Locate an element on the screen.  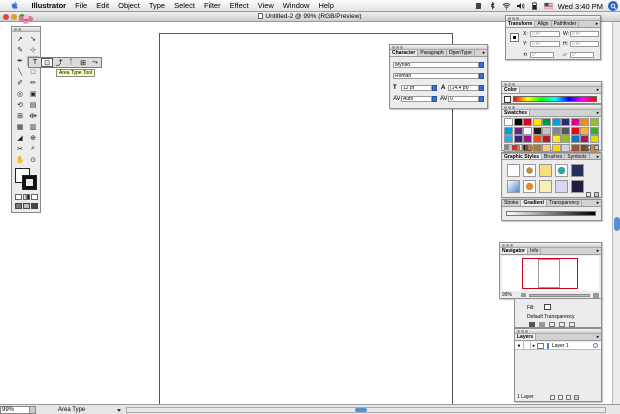
tab-graphic-styles: Graphic Styles is located at coordinates (522, 157).